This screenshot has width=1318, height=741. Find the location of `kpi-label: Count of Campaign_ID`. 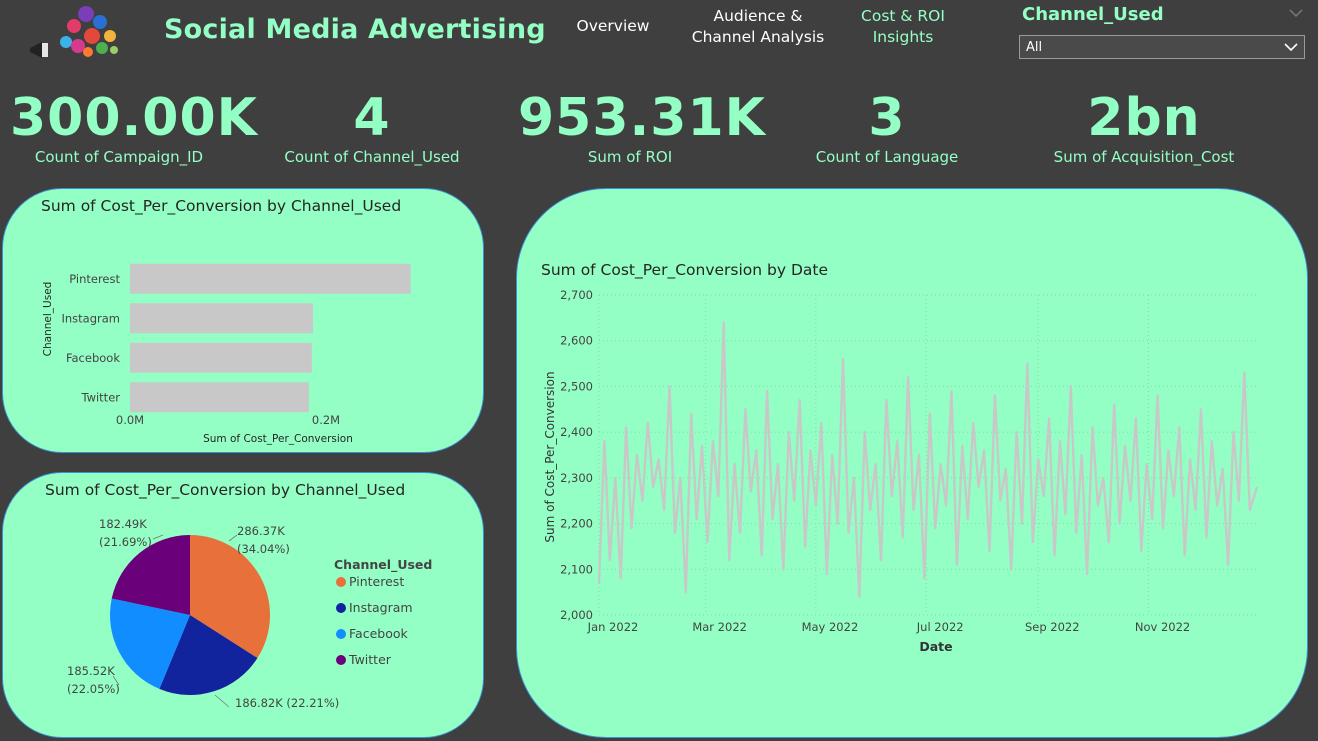

kpi-label: Count of Campaign_ID is located at coordinates (119, 157).